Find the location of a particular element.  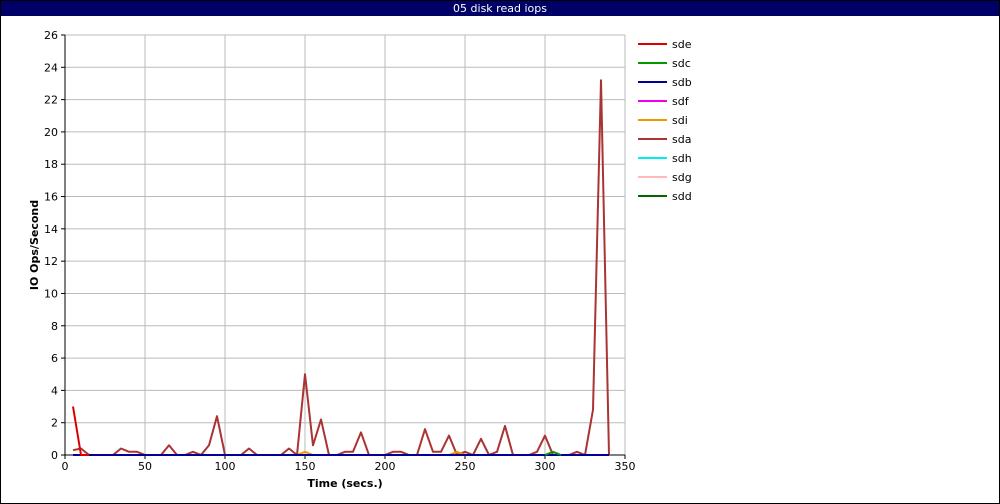

y-tick-label: 2 is located at coordinates (54, 423).